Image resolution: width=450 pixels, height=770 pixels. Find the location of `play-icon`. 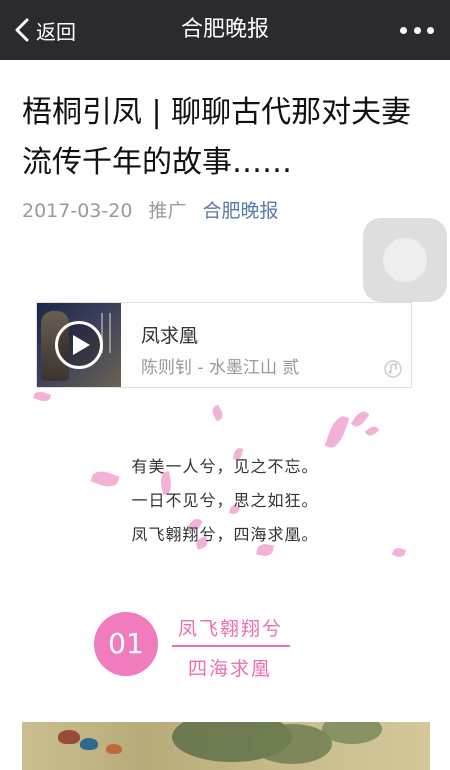

play-icon is located at coordinates (81, 345).